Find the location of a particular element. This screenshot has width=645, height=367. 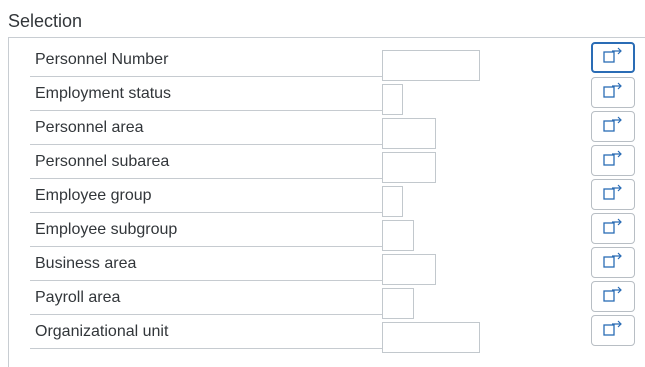

multiple-selection-button-business-area is located at coordinates (613, 262).